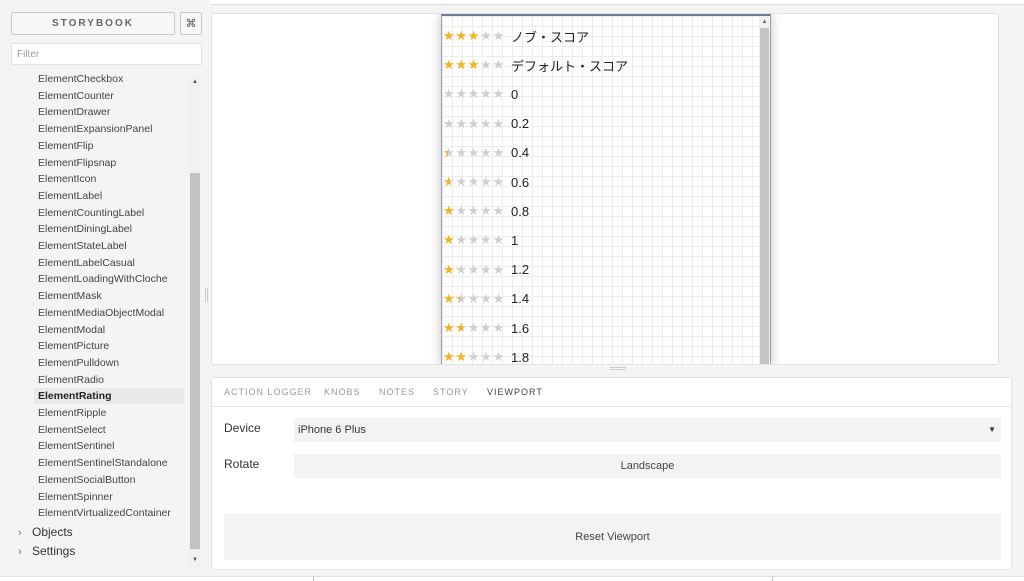  What do you see at coordinates (191, 23) in the screenshot?
I see `shortcuts-button: ⌘` at bounding box center [191, 23].